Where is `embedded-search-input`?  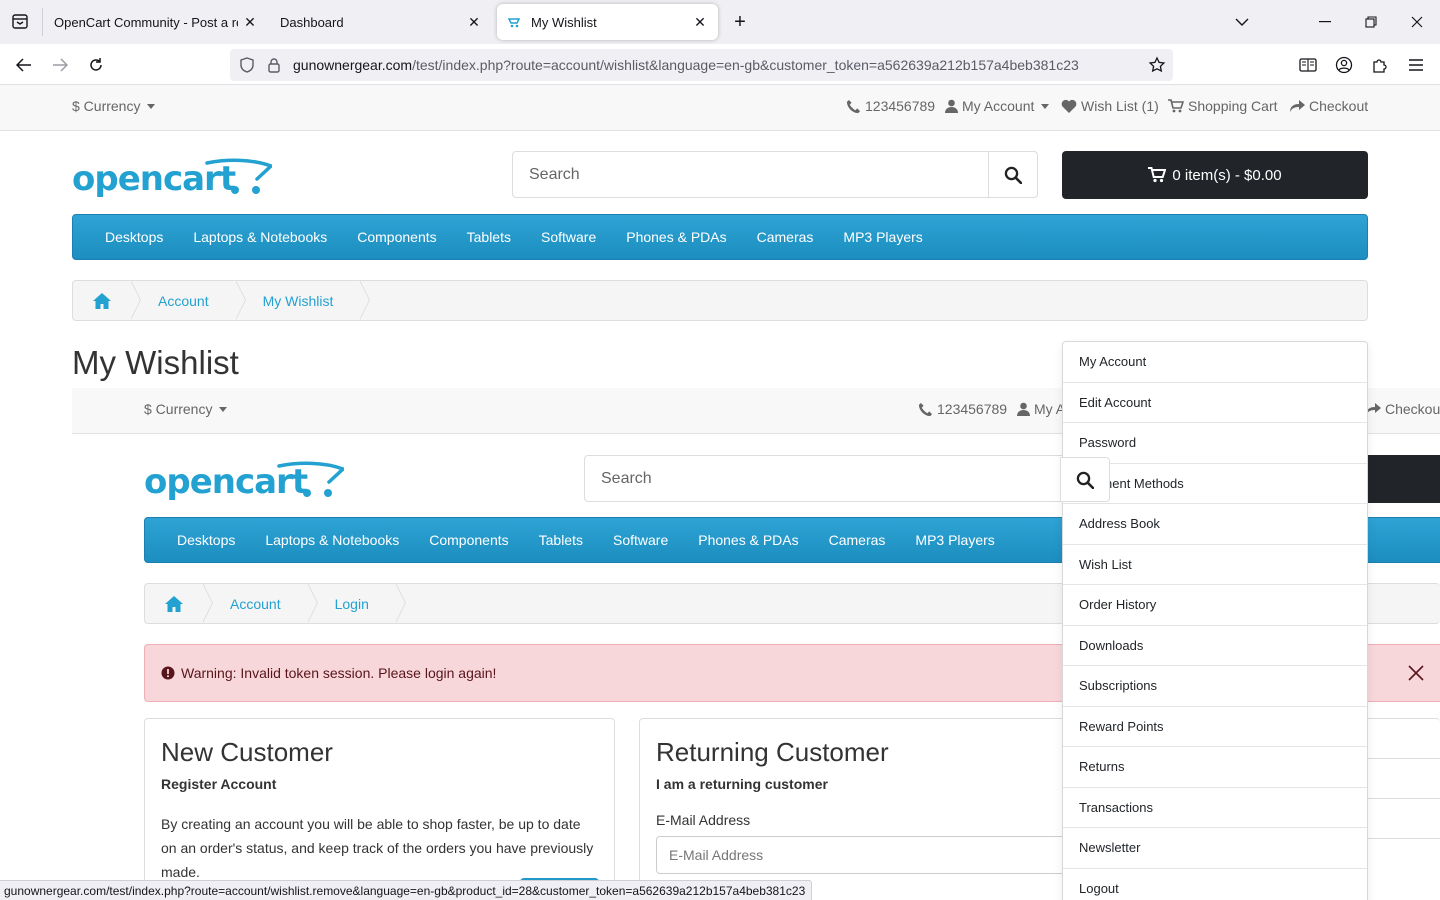
embedded-search-input is located at coordinates (823, 478).